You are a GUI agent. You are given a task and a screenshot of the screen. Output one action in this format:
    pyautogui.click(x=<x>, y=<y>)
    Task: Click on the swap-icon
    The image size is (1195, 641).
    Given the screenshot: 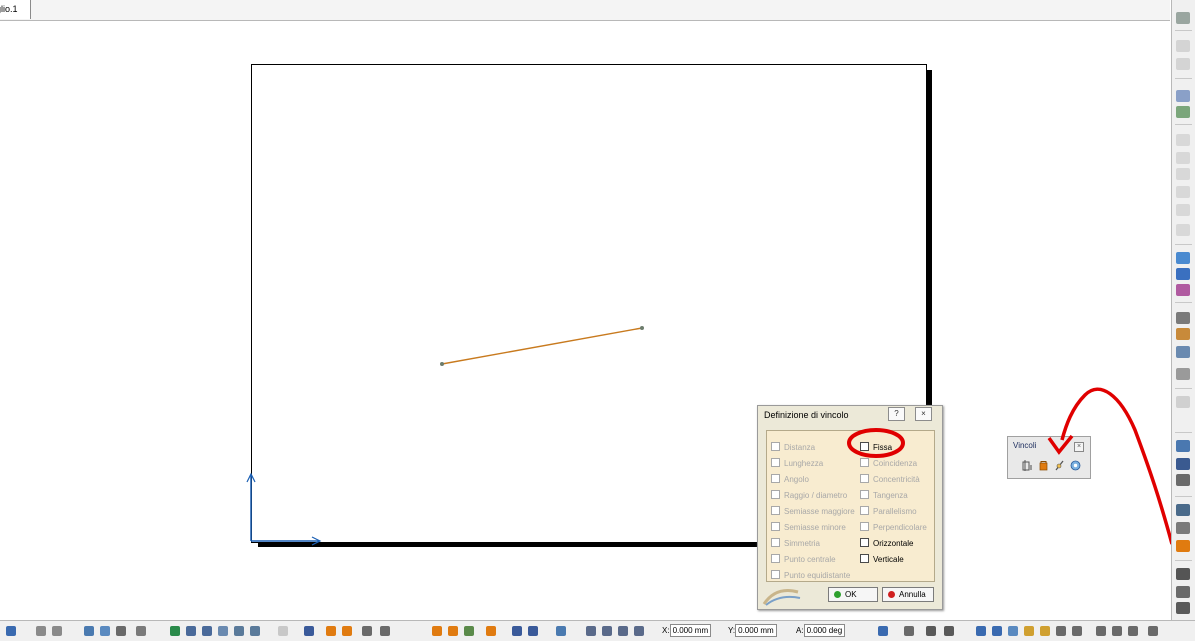 What is the action you would take?
    pyautogui.click(x=1183, y=112)
    